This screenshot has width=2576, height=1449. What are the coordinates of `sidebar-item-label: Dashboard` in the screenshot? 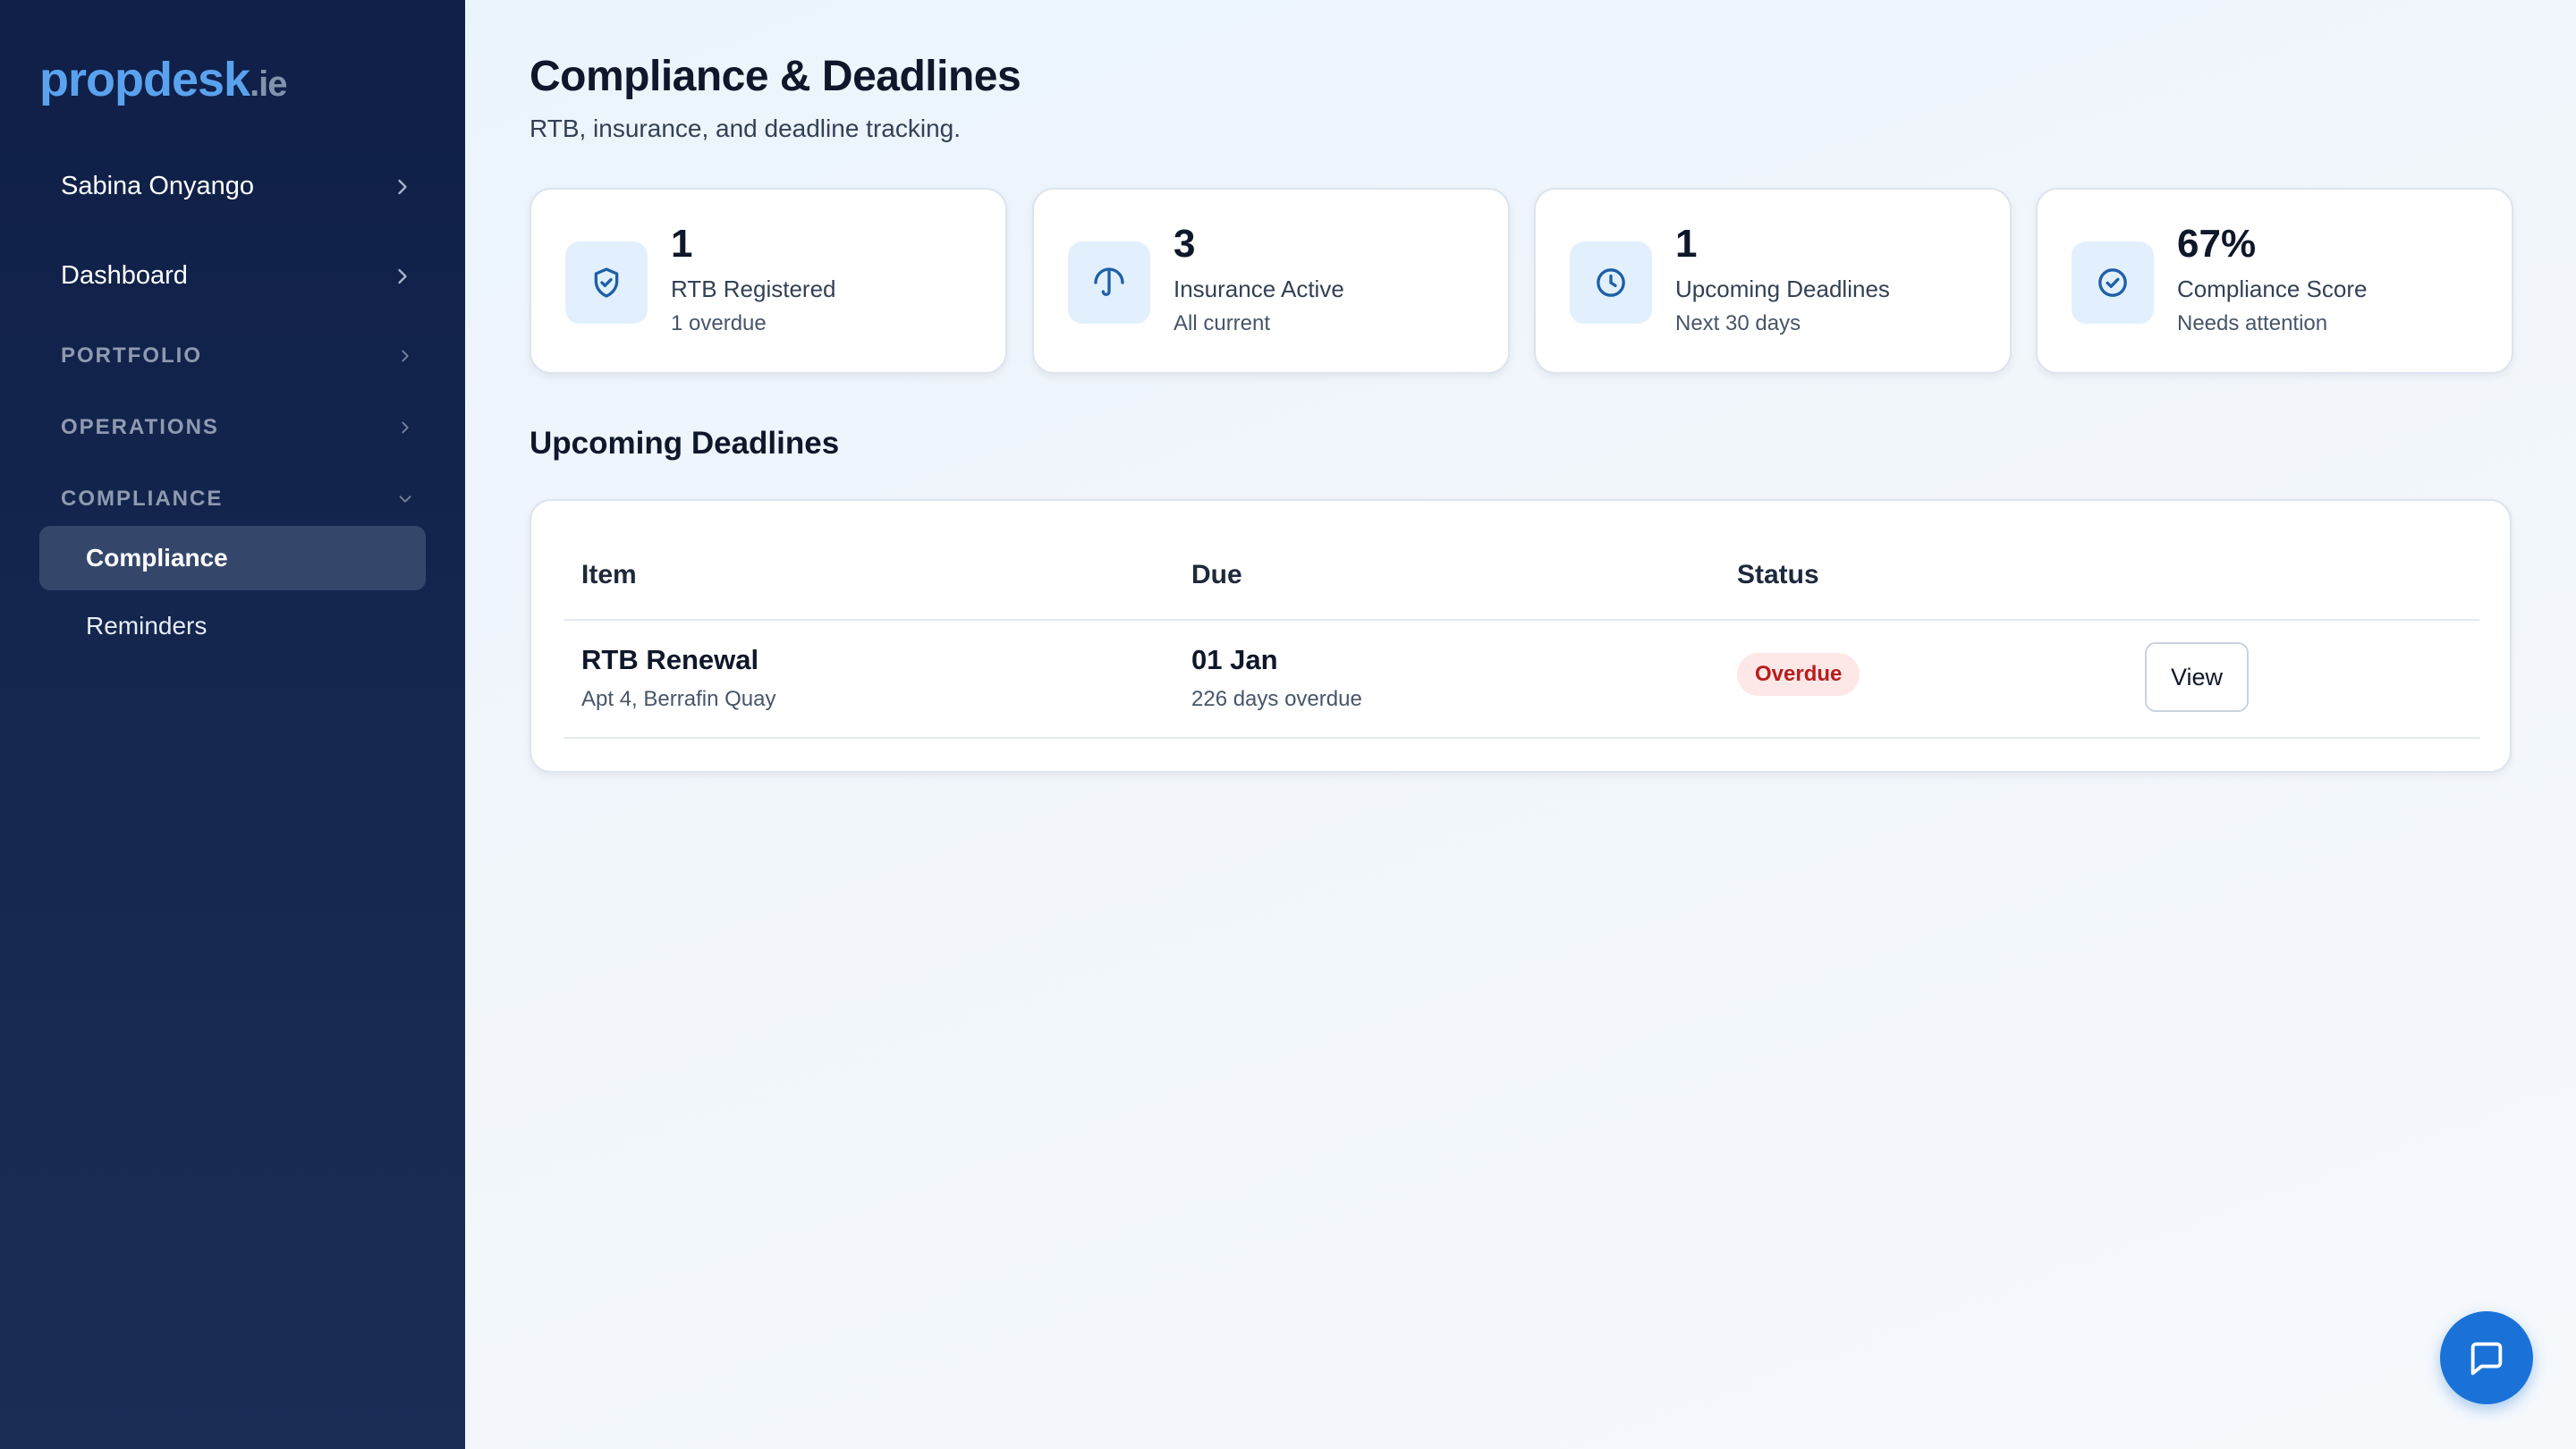 It's located at (124, 275).